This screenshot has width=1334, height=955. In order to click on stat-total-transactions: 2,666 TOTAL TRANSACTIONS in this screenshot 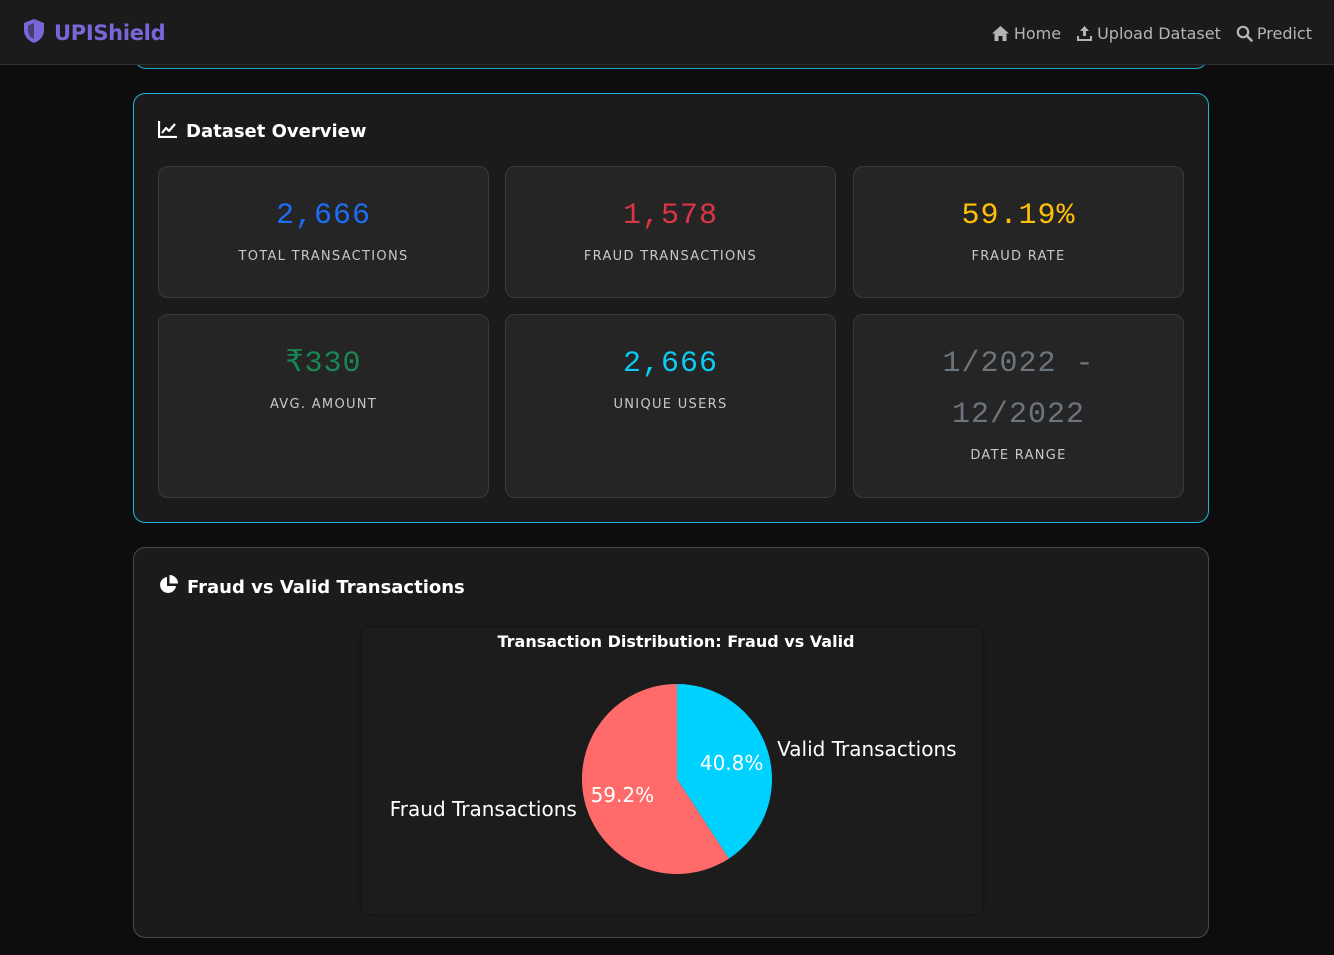, I will do `click(323, 232)`.